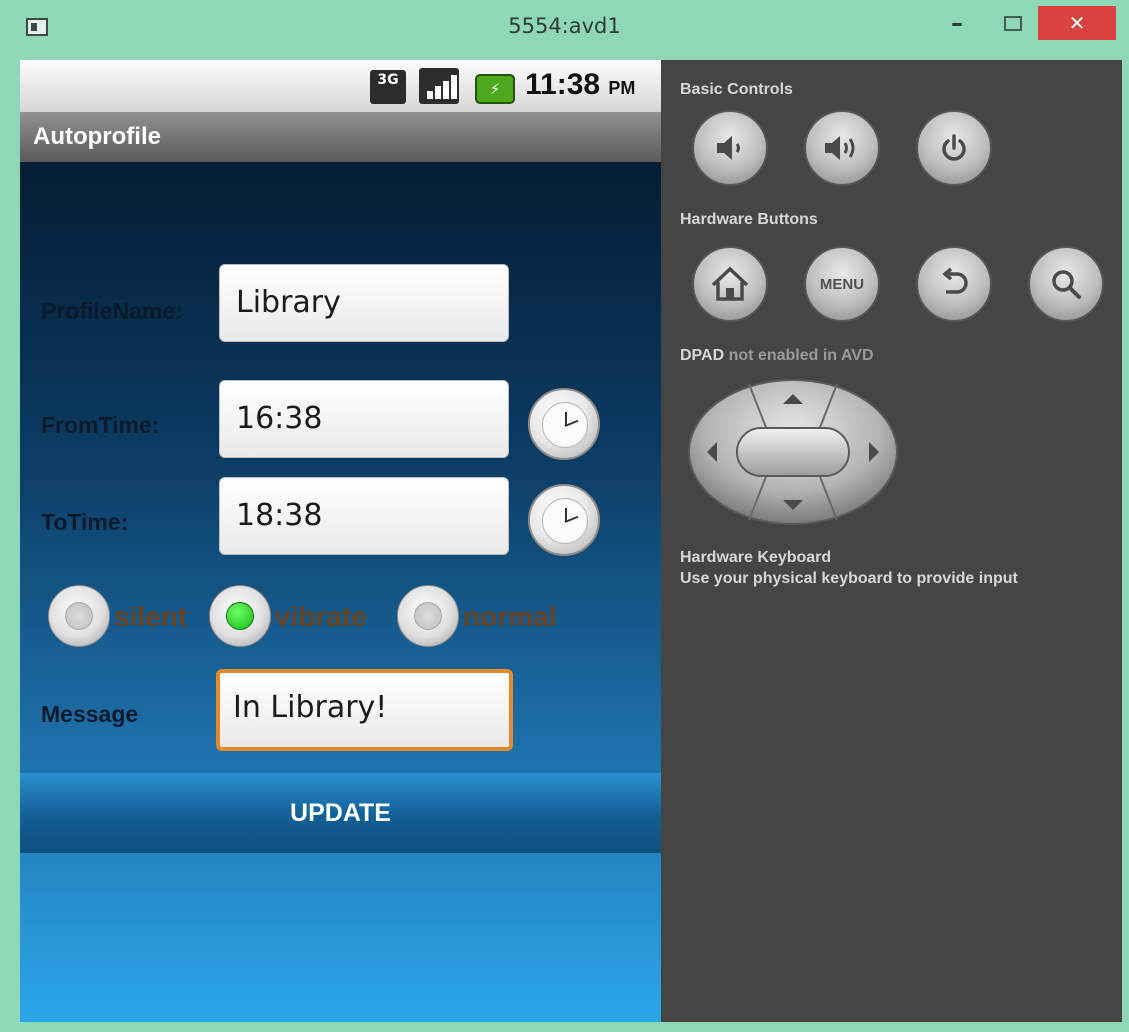 The image size is (1129, 1032). Describe the element at coordinates (97, 136) in the screenshot. I see `app-title: Autoprofile` at that location.